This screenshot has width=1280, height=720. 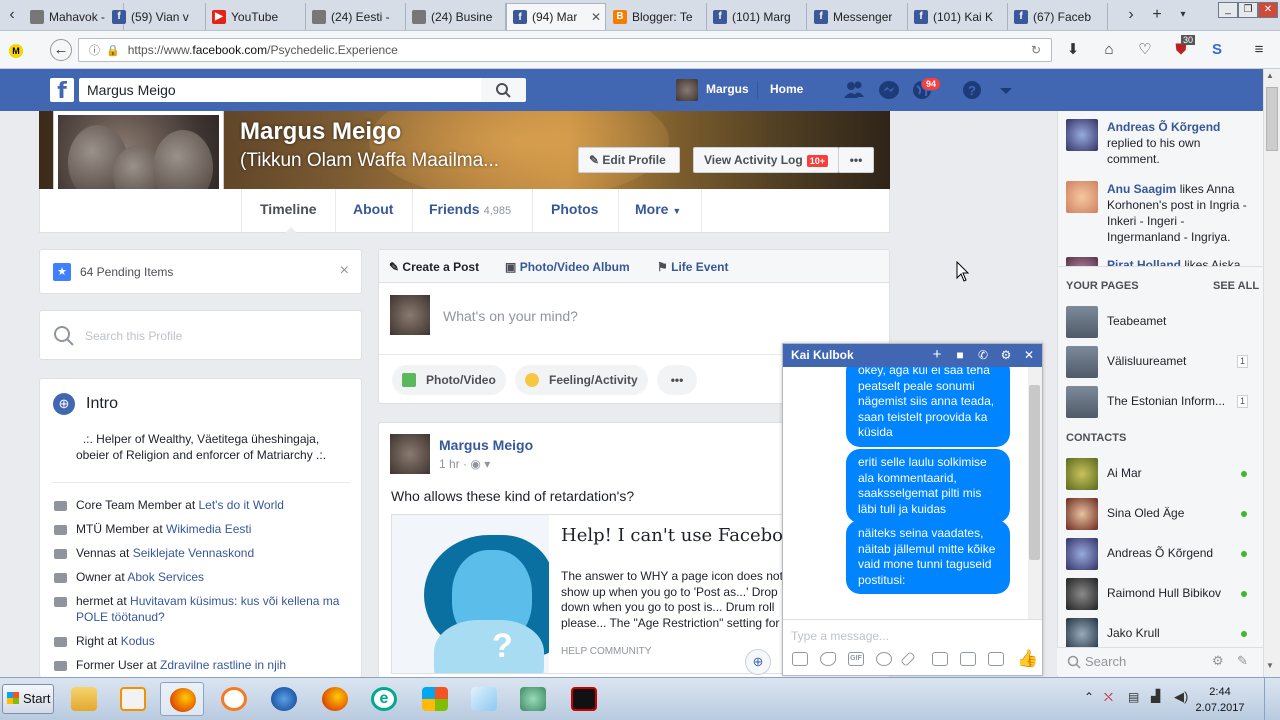 What do you see at coordinates (1109, 50) in the screenshot?
I see `home-icon: ⌂` at bounding box center [1109, 50].